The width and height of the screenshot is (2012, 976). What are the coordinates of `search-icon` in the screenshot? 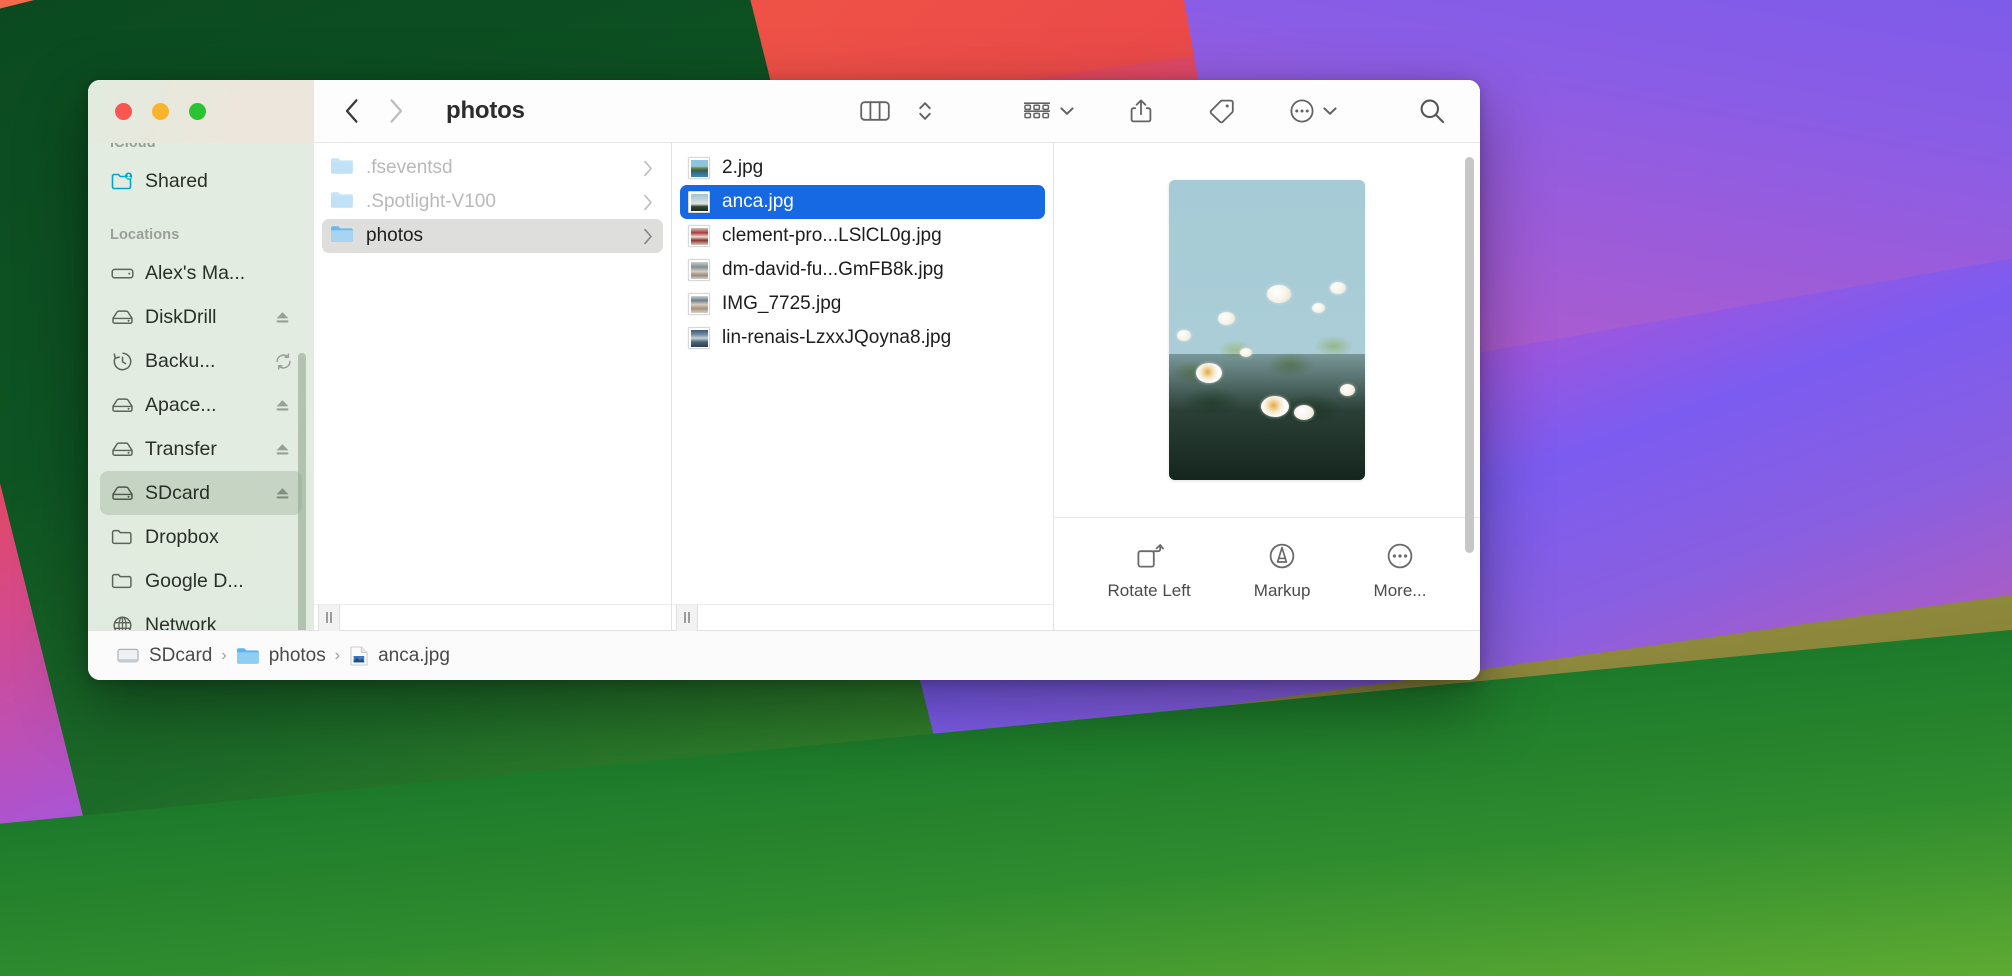 It's located at (1432, 111).